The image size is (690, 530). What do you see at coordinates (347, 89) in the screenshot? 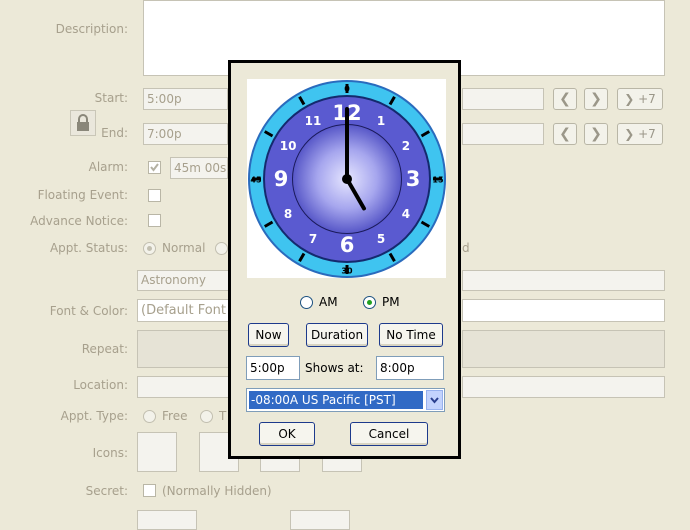
I see `clock-minute-label: 0` at bounding box center [347, 89].